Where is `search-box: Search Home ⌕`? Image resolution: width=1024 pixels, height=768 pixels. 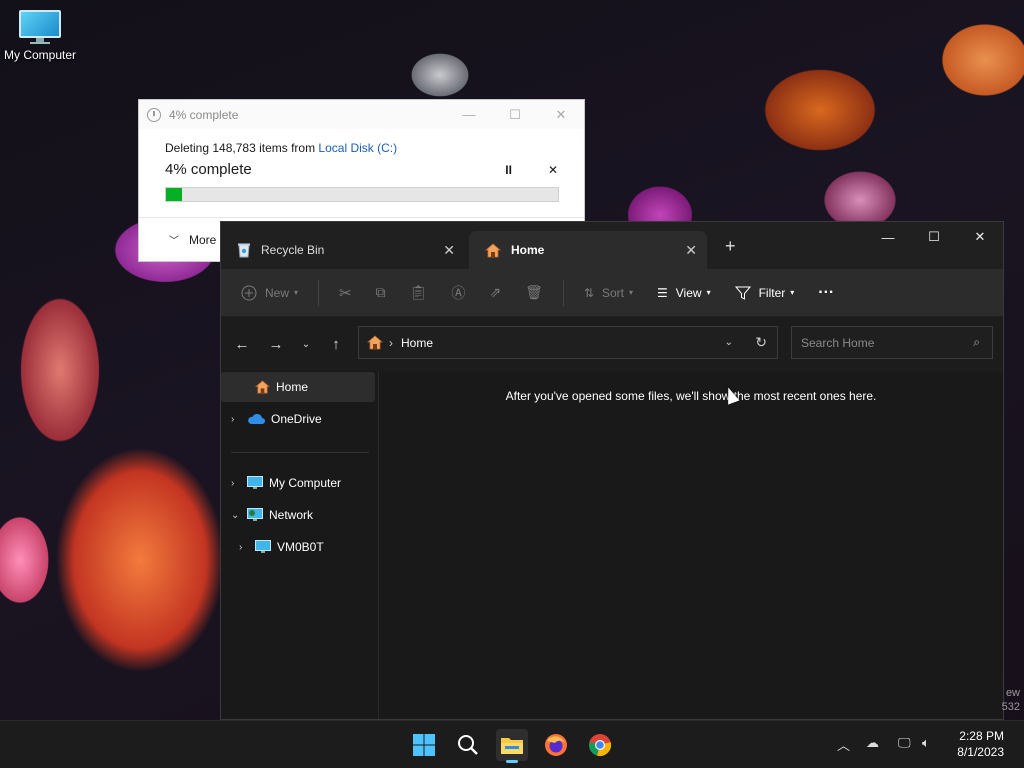 search-box: Search Home ⌕ is located at coordinates (892, 342).